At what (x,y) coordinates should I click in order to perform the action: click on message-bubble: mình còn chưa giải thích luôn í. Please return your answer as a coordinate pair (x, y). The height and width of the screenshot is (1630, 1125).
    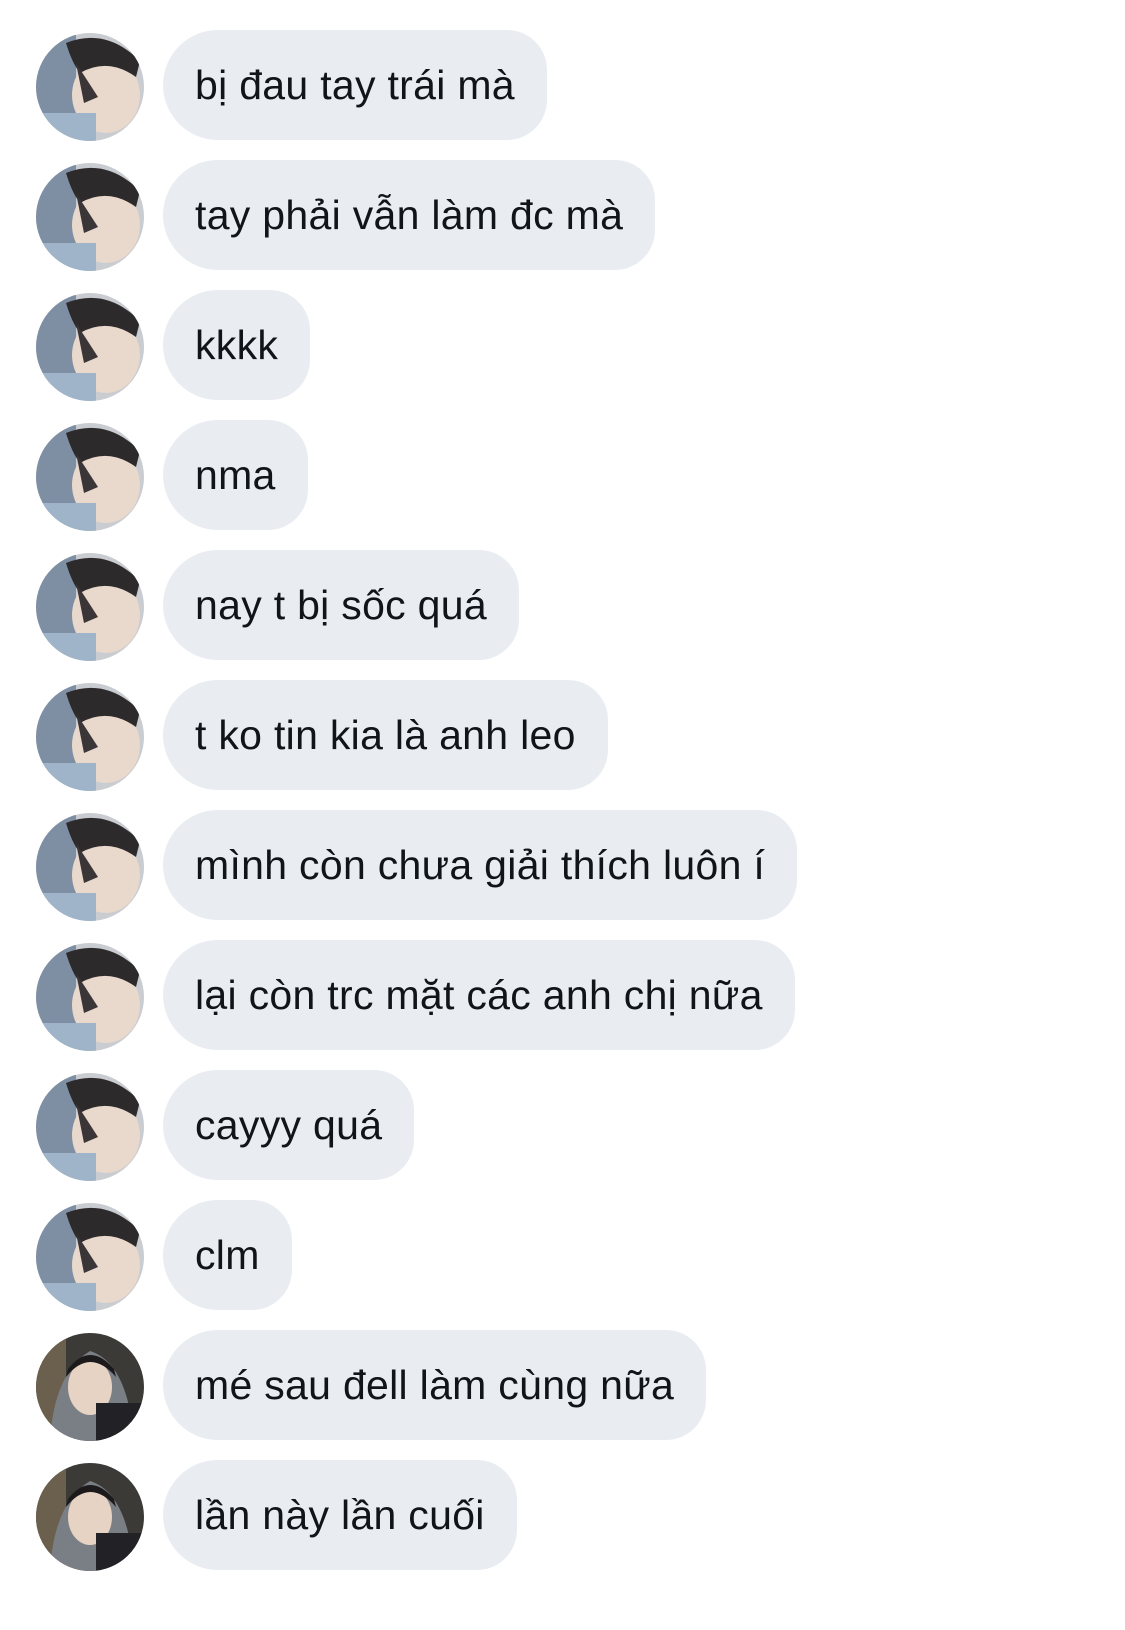
    Looking at the image, I should click on (480, 865).